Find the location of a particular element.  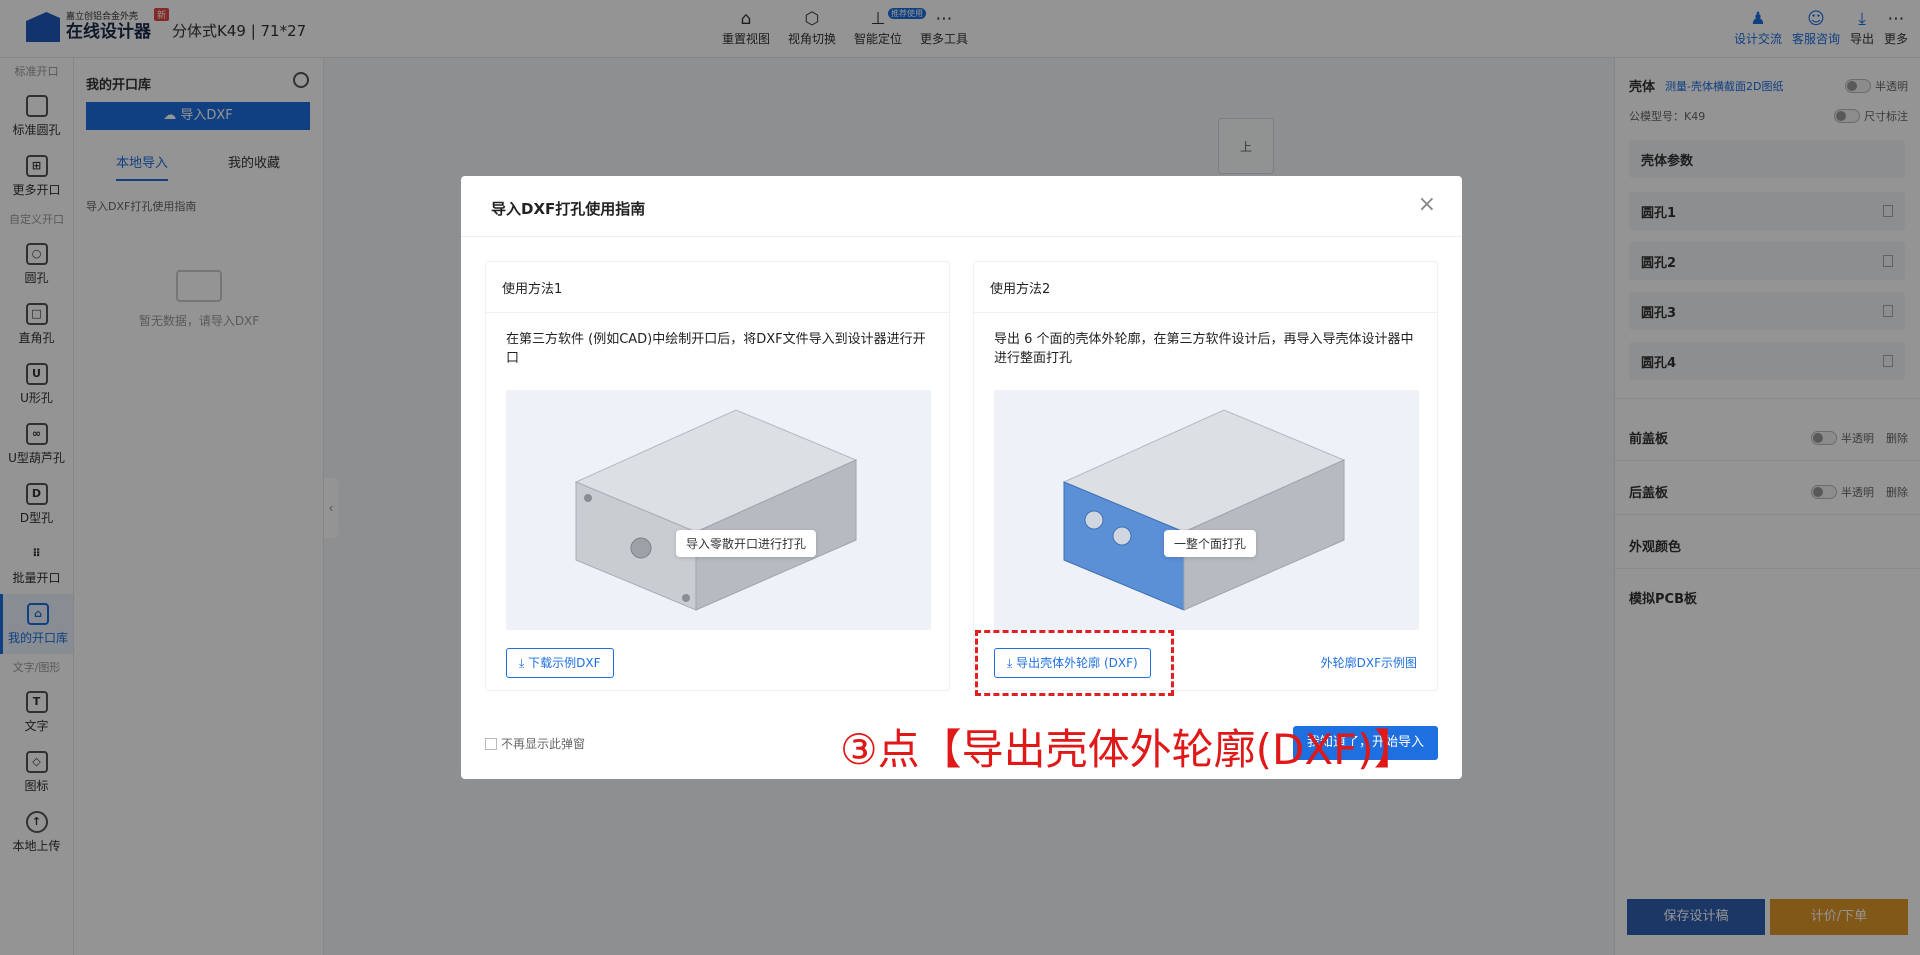

method2-title: 使用方法2 is located at coordinates (1020, 289).